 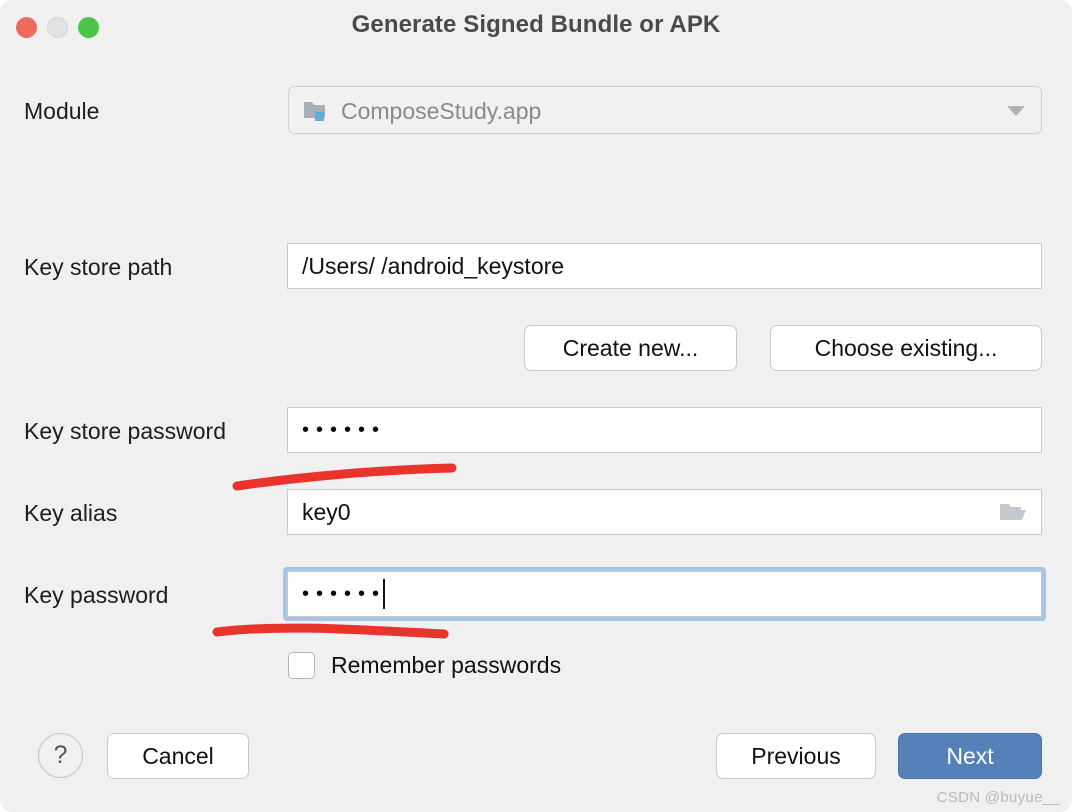 What do you see at coordinates (60, 755) in the screenshot?
I see `help-button: ?` at bounding box center [60, 755].